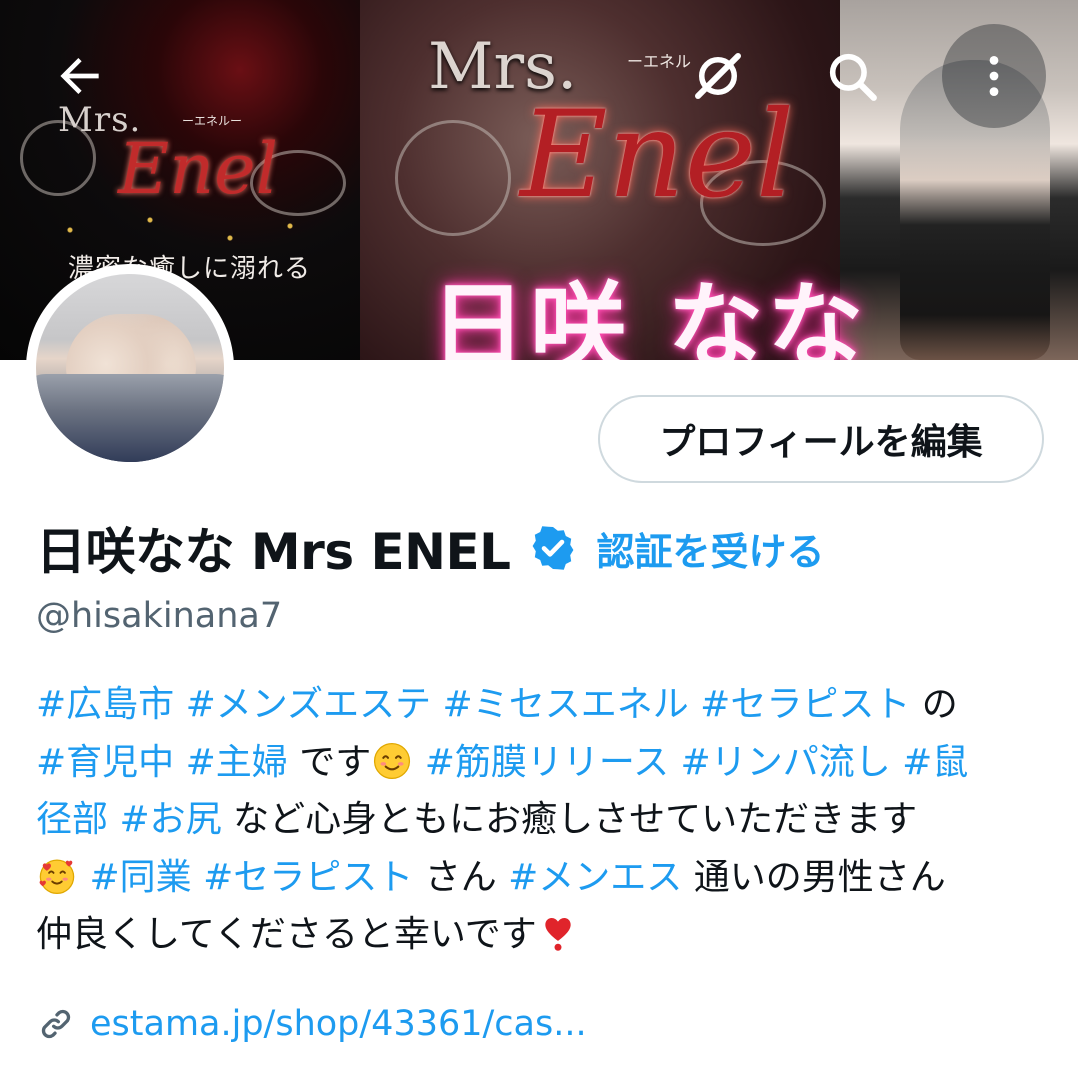  What do you see at coordinates (935, 762) in the screenshot?
I see `hashtag-link: #鼠` at bounding box center [935, 762].